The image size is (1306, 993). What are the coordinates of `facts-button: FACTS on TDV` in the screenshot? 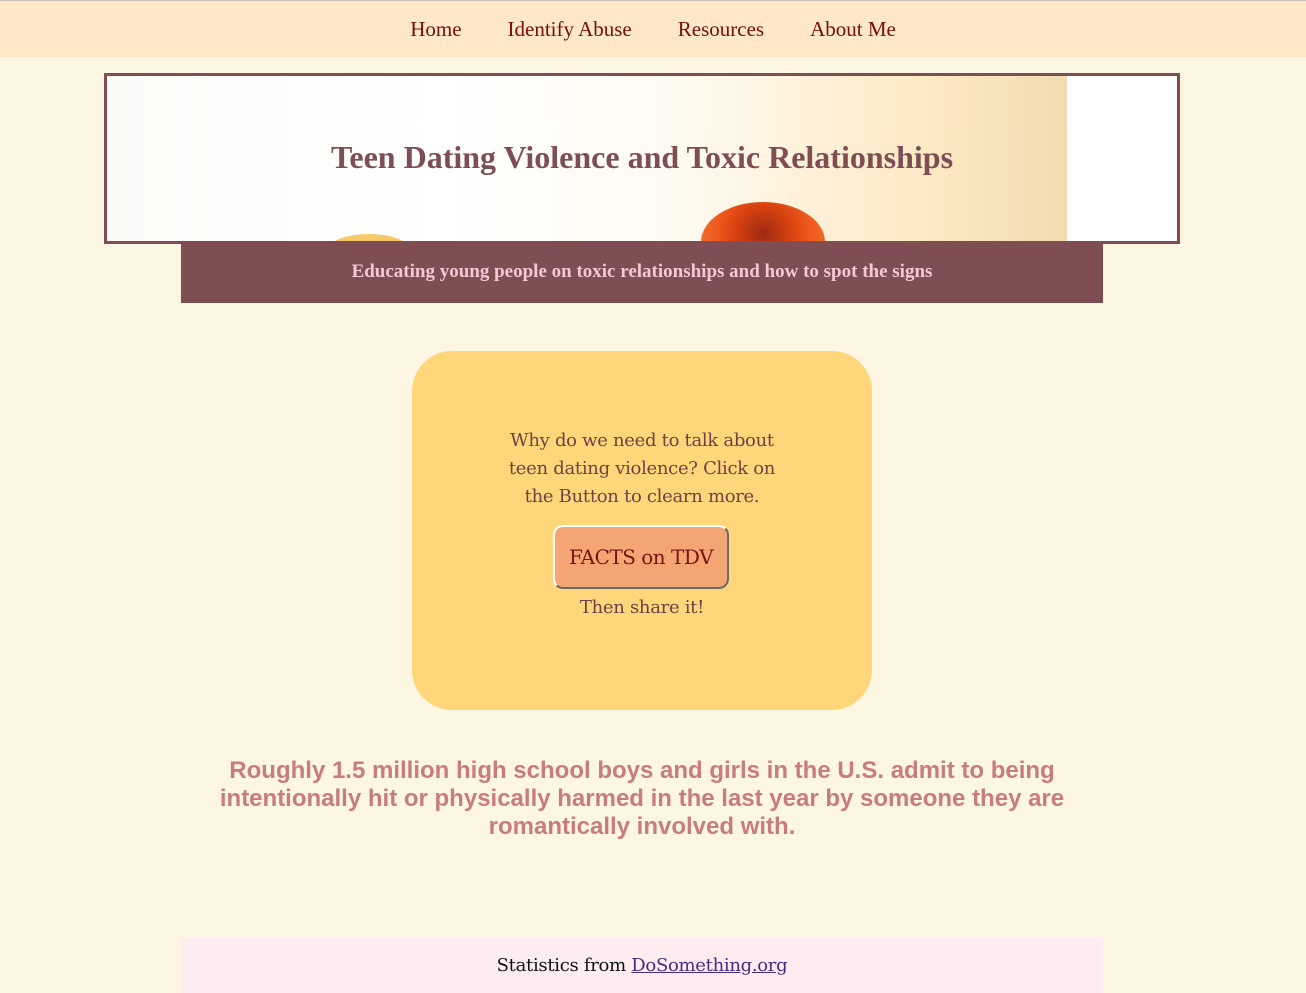 It's located at (641, 557).